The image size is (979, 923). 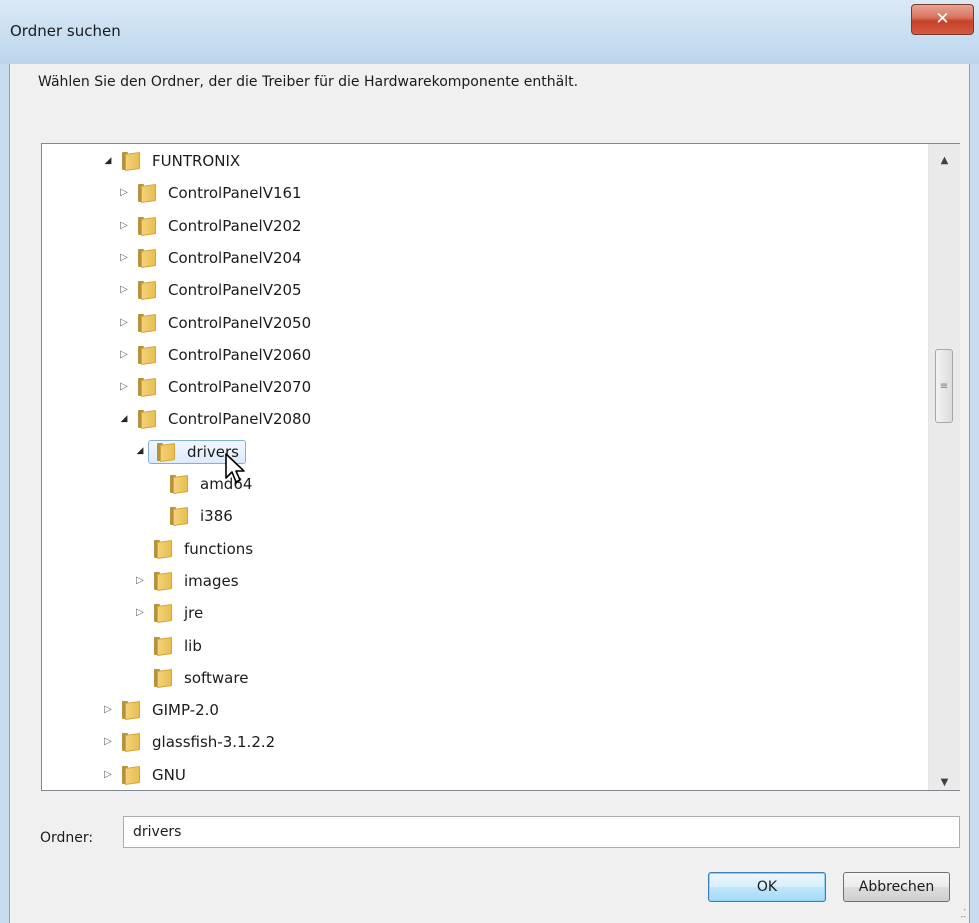 What do you see at coordinates (240, 419) in the screenshot?
I see `tree-item-label: ControlPanelV2080` at bounding box center [240, 419].